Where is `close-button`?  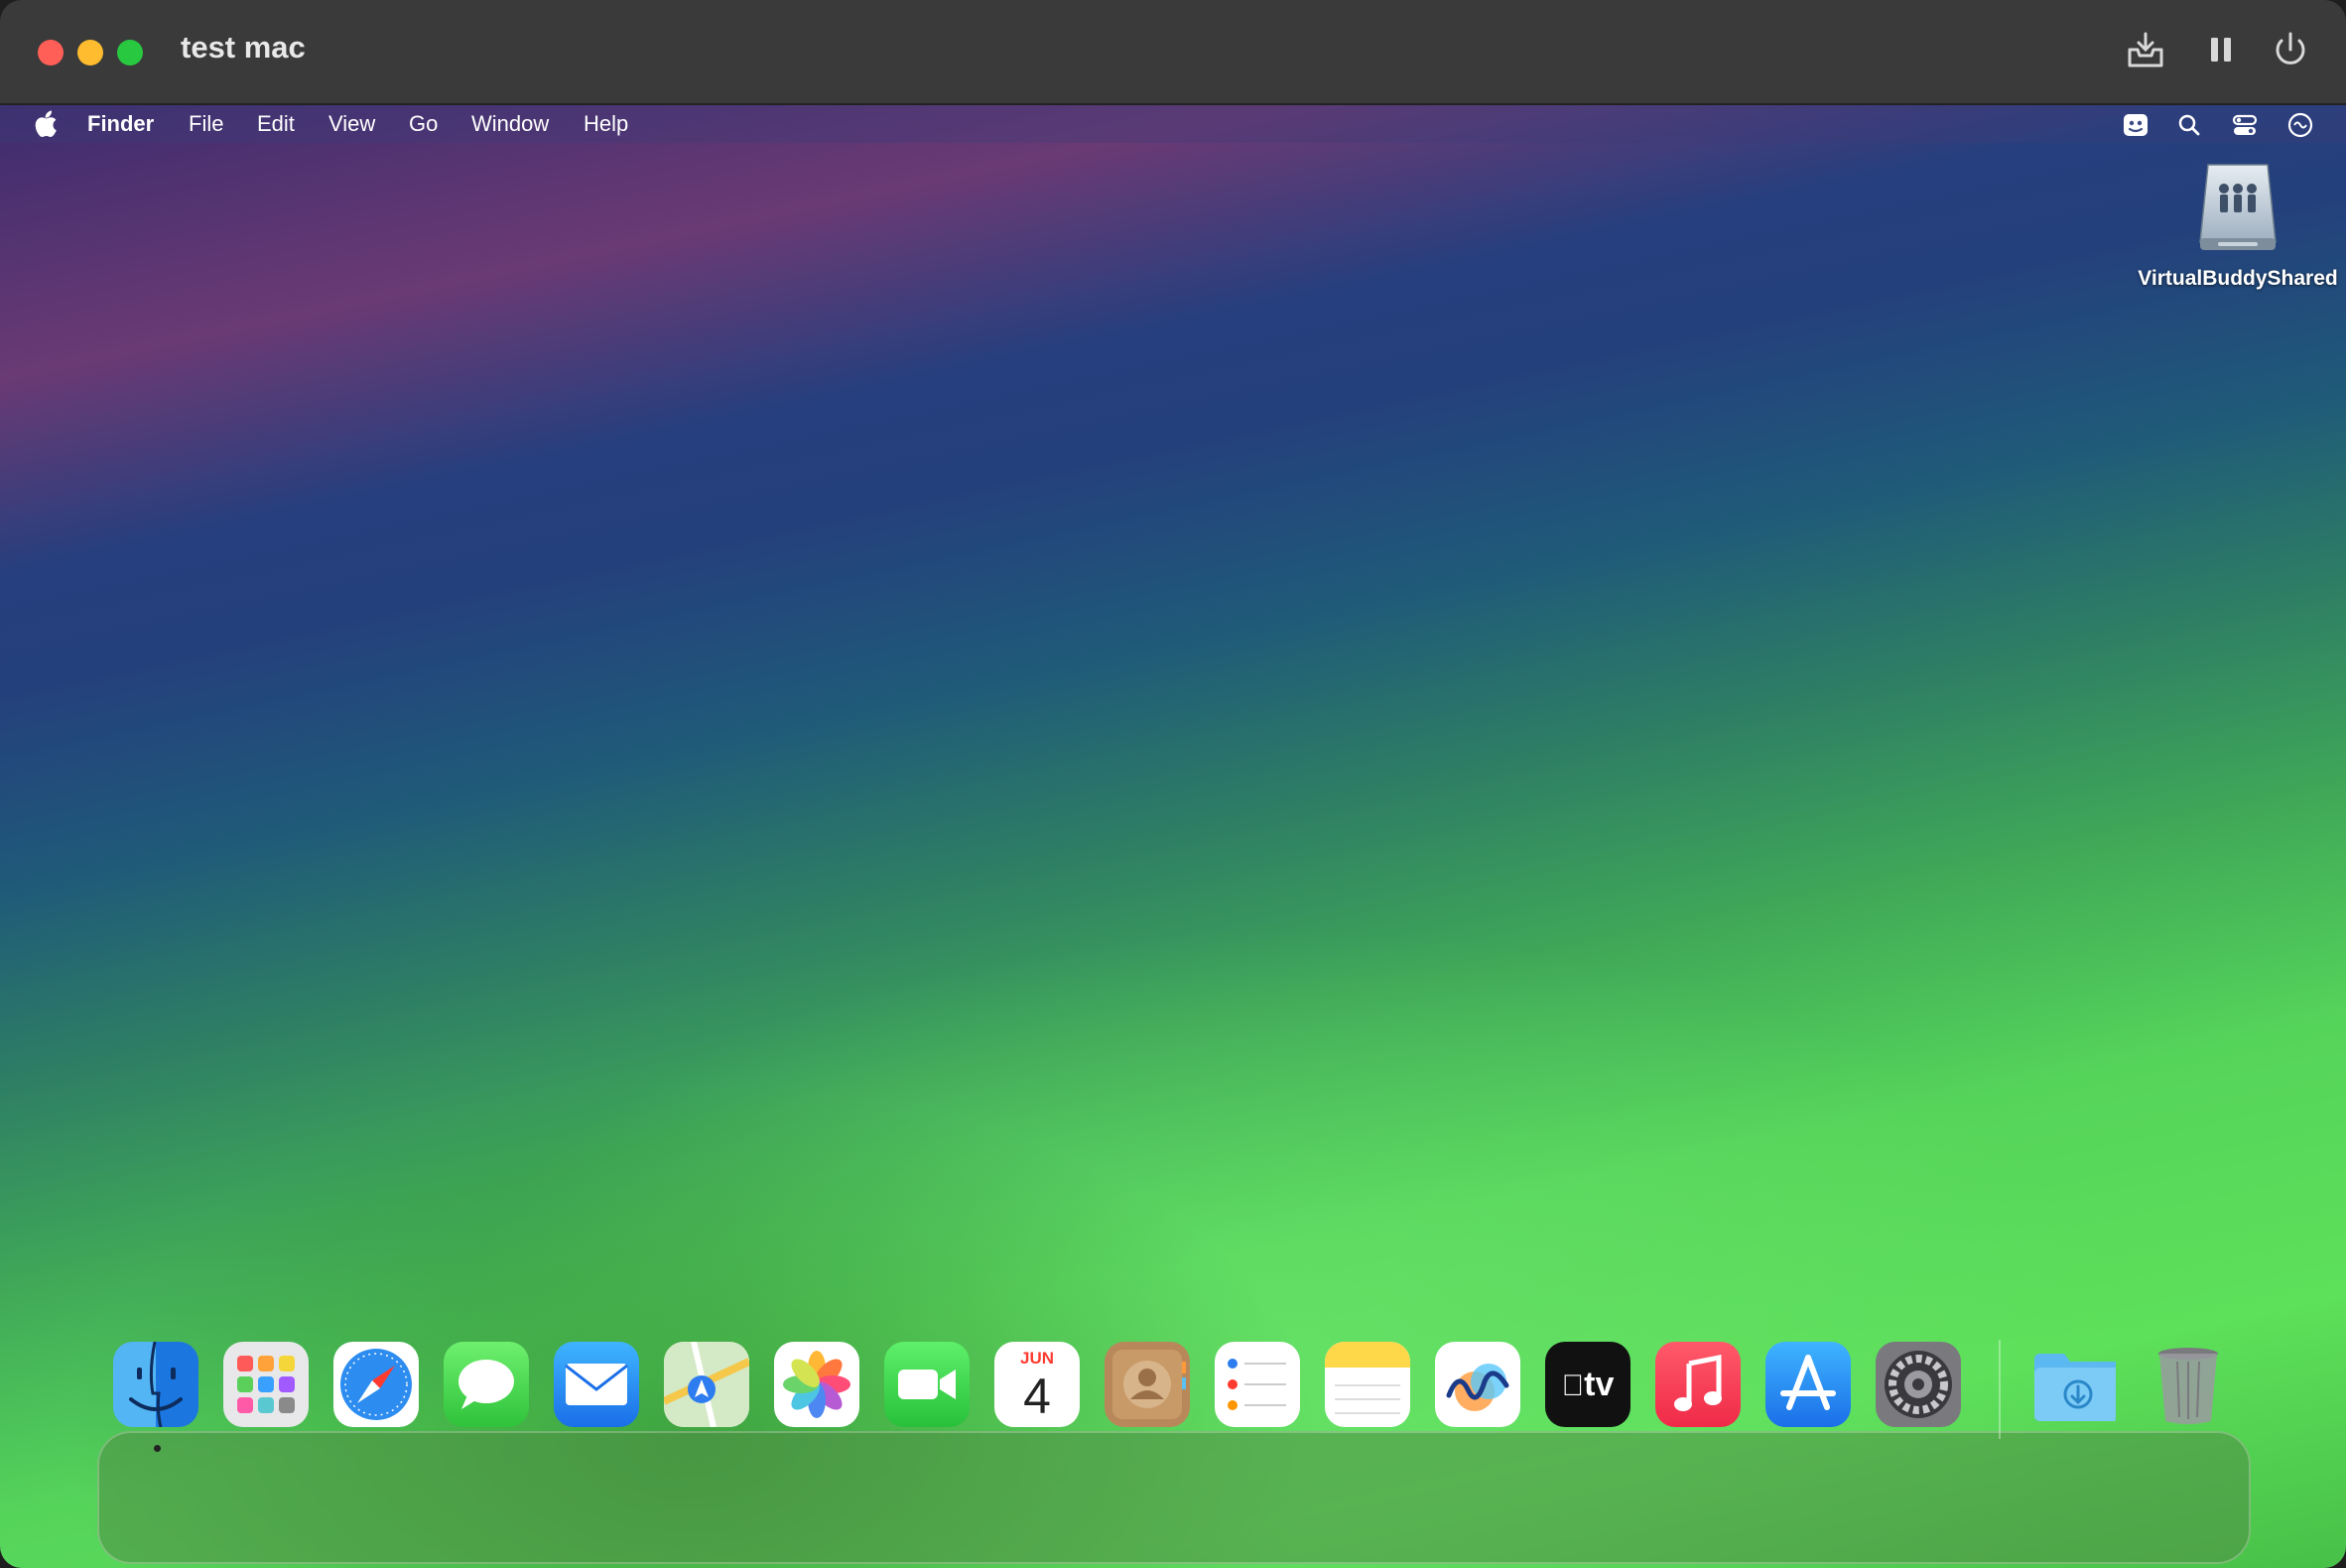 close-button is located at coordinates (51, 52).